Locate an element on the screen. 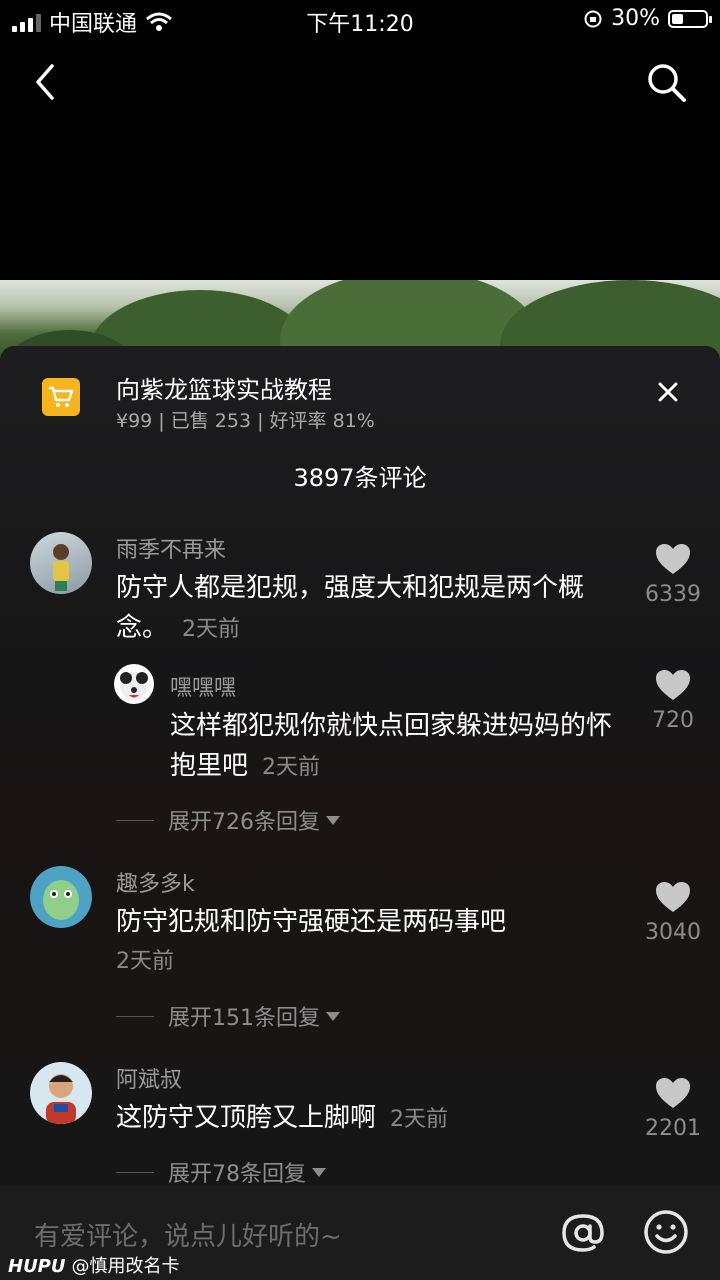  like-count: 3040 is located at coordinates (673, 932).